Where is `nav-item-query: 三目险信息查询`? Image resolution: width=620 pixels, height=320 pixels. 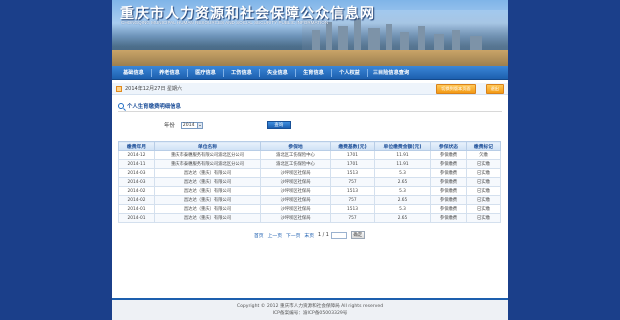
nav-item-query: 三目险信息查询 is located at coordinates (391, 72).